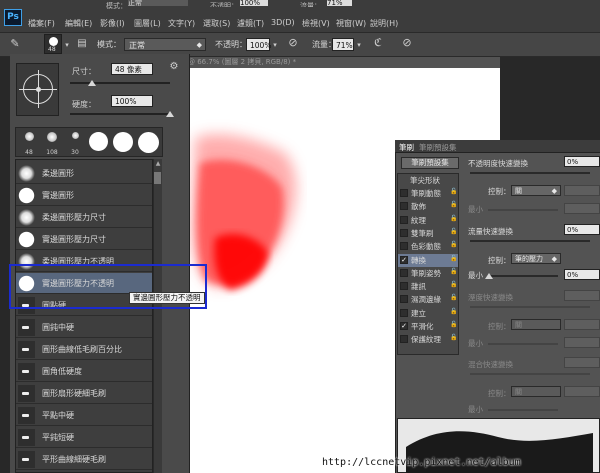  What do you see at coordinates (84, 239) in the screenshot?
I see `brush-preset-item: 實邊圓形壓力尺寸` at bounding box center [84, 239].